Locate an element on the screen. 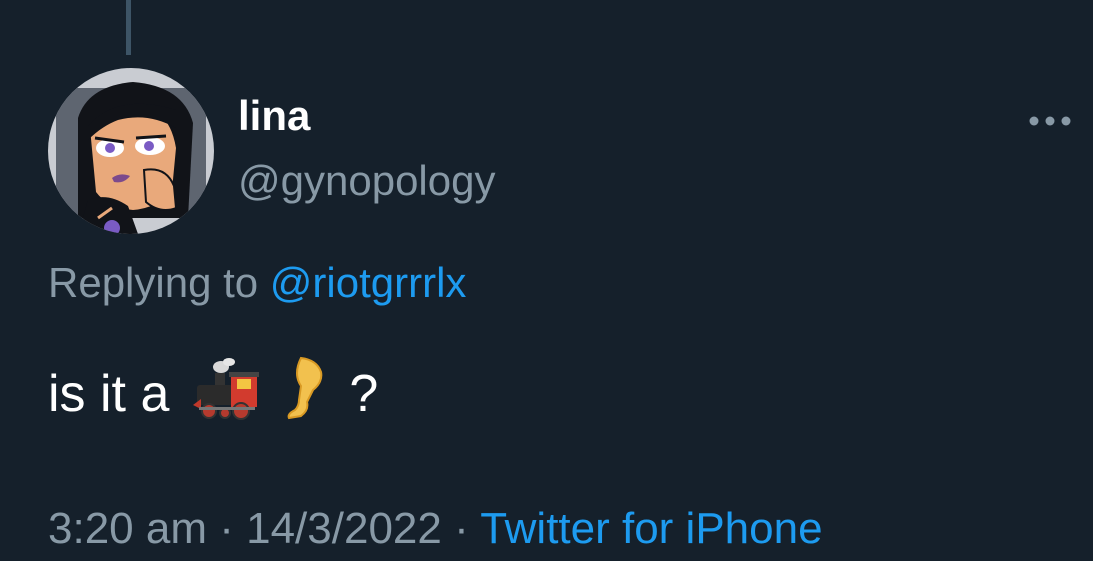 The image size is (1093, 561). leg-emoji-icon is located at coordinates (307, 393).